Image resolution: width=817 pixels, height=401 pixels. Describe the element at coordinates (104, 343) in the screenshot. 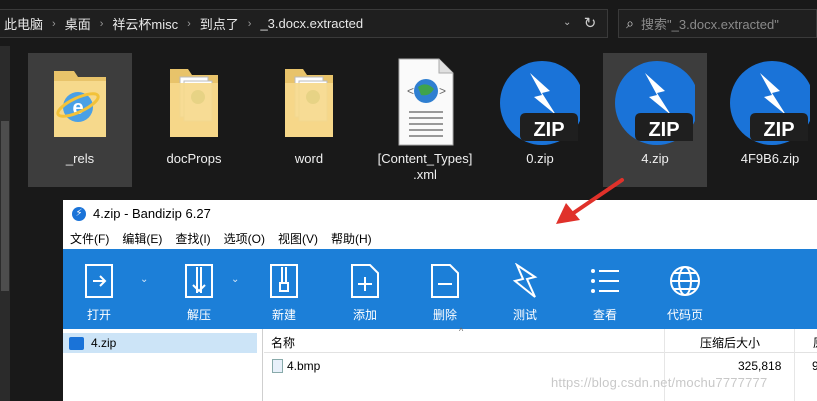

I see `tree-item-label: 4.zip` at that location.